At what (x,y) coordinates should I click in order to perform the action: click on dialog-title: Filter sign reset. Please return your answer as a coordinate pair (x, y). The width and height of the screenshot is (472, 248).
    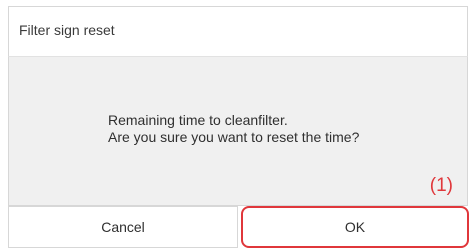
    Looking at the image, I should click on (67, 30).